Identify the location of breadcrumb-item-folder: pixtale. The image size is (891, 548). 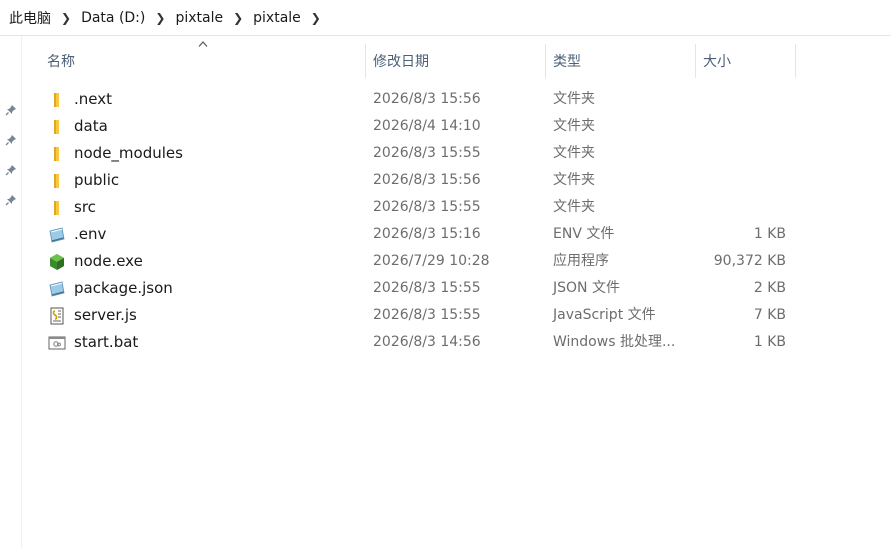
(199, 18).